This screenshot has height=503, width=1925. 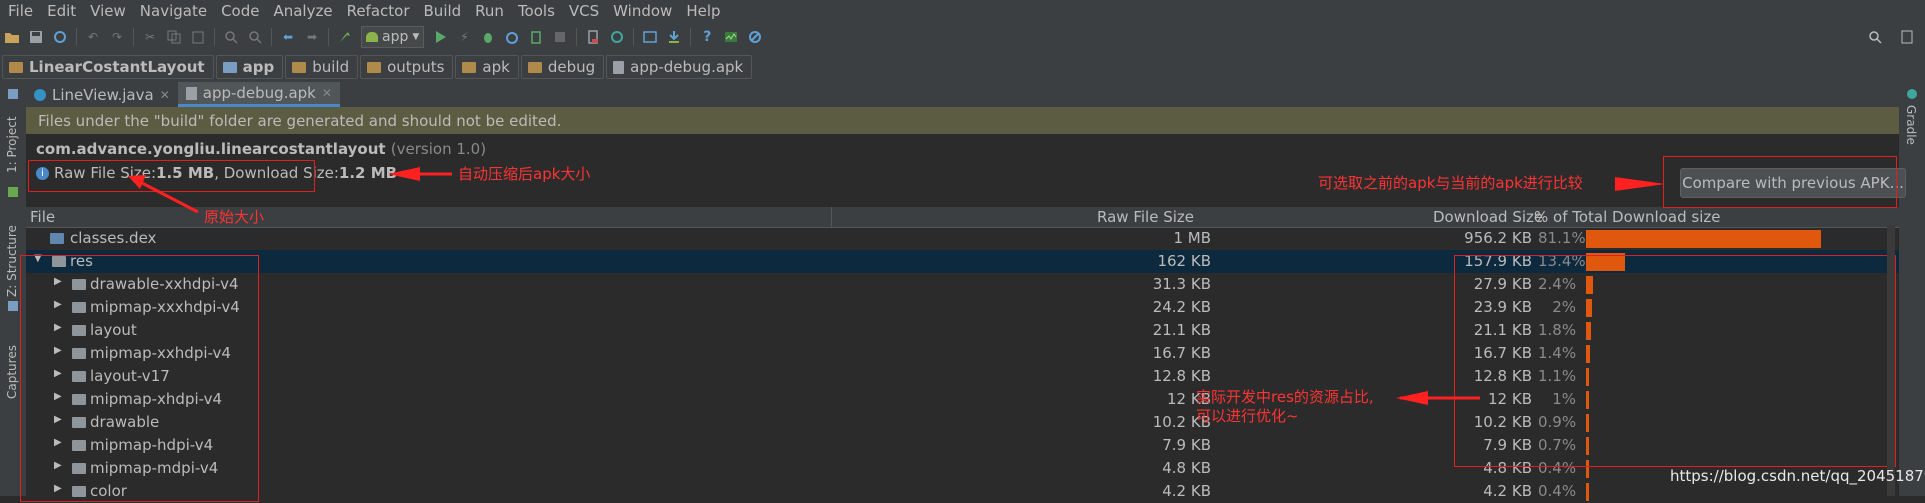 What do you see at coordinates (593, 37) in the screenshot?
I see `avd-manager-icon` at bounding box center [593, 37].